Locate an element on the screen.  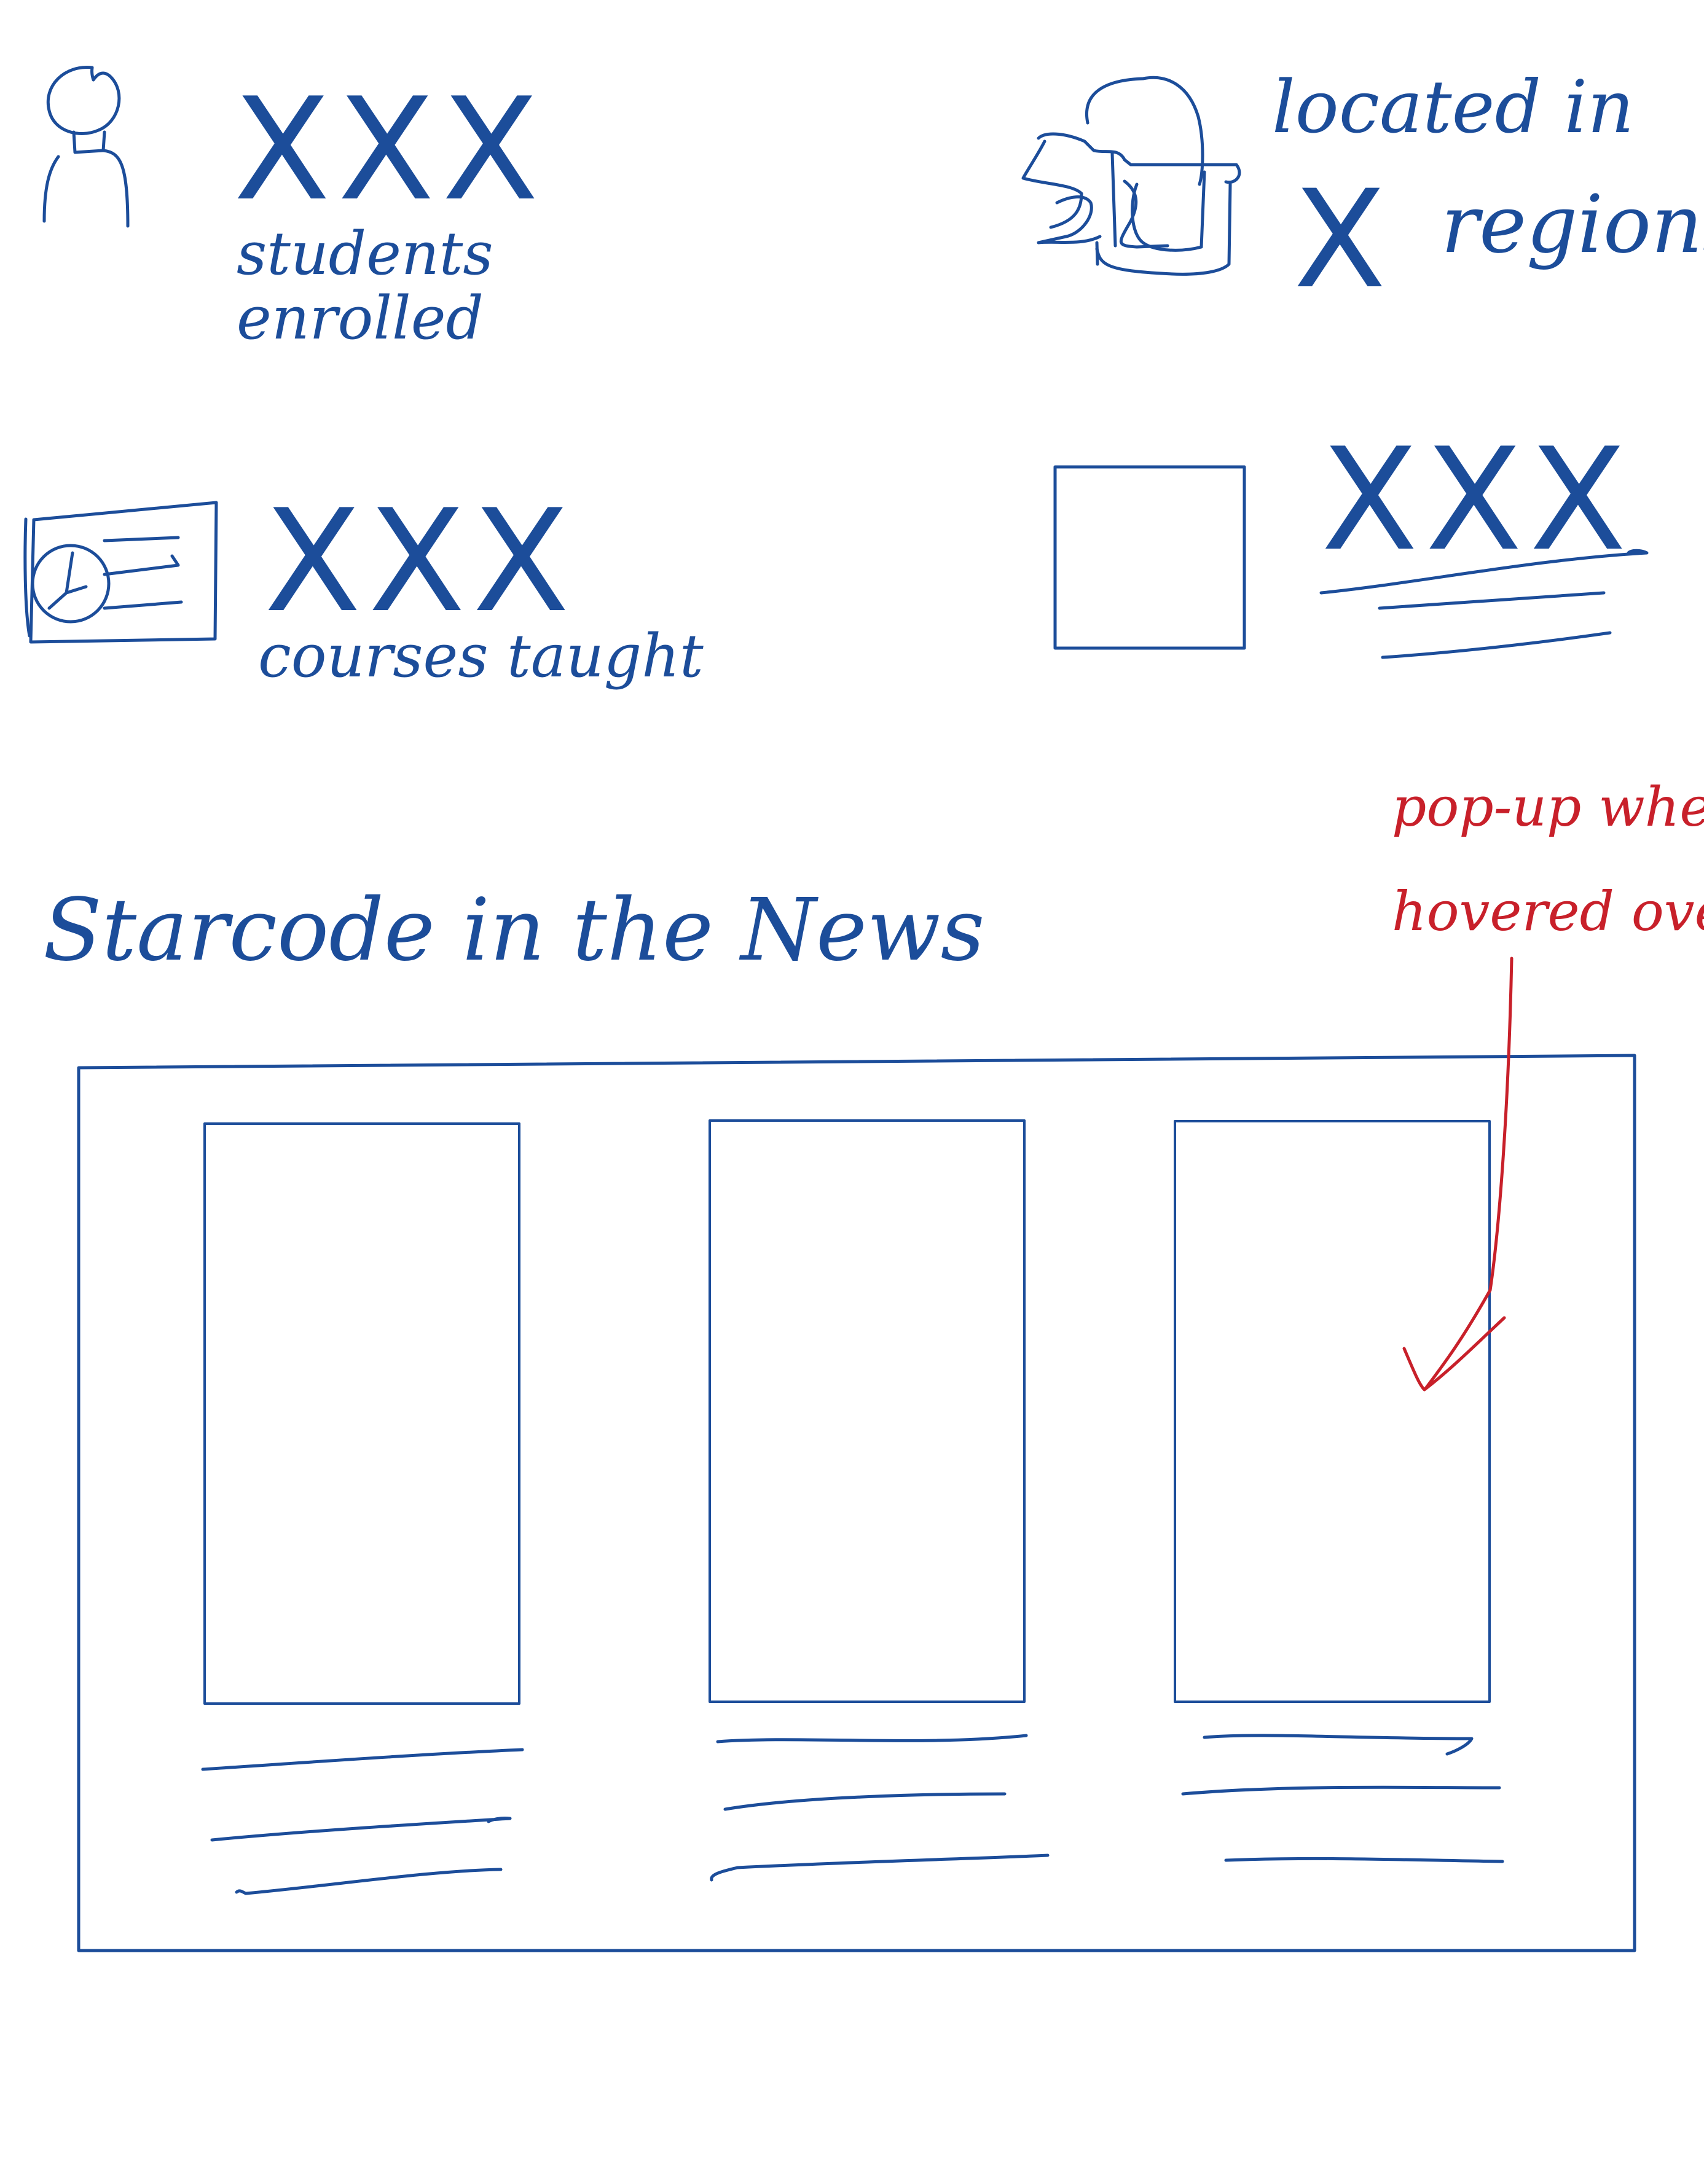
map-icon is located at coordinates (1131, 176).